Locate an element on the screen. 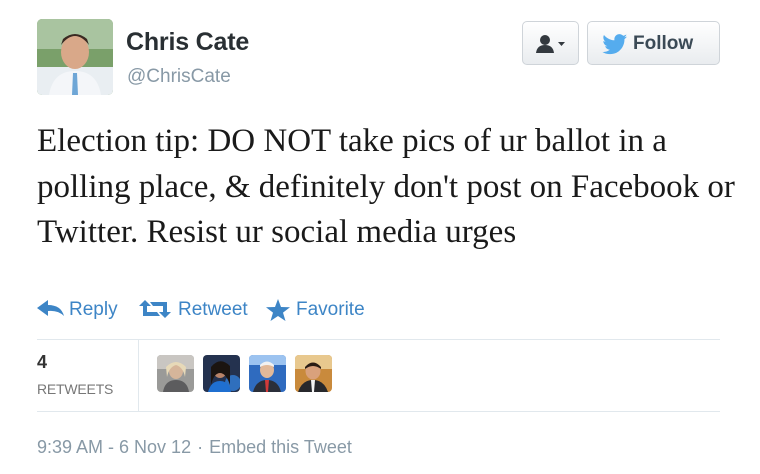  retweet-count: 4 is located at coordinates (42, 362).